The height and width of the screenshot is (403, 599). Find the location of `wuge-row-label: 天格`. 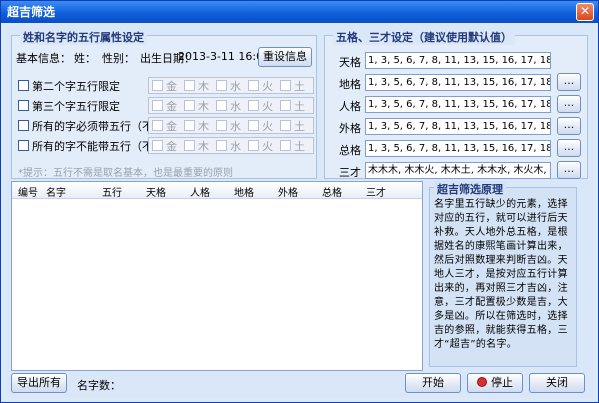

wuge-row-label: 天格 is located at coordinates (350, 62).